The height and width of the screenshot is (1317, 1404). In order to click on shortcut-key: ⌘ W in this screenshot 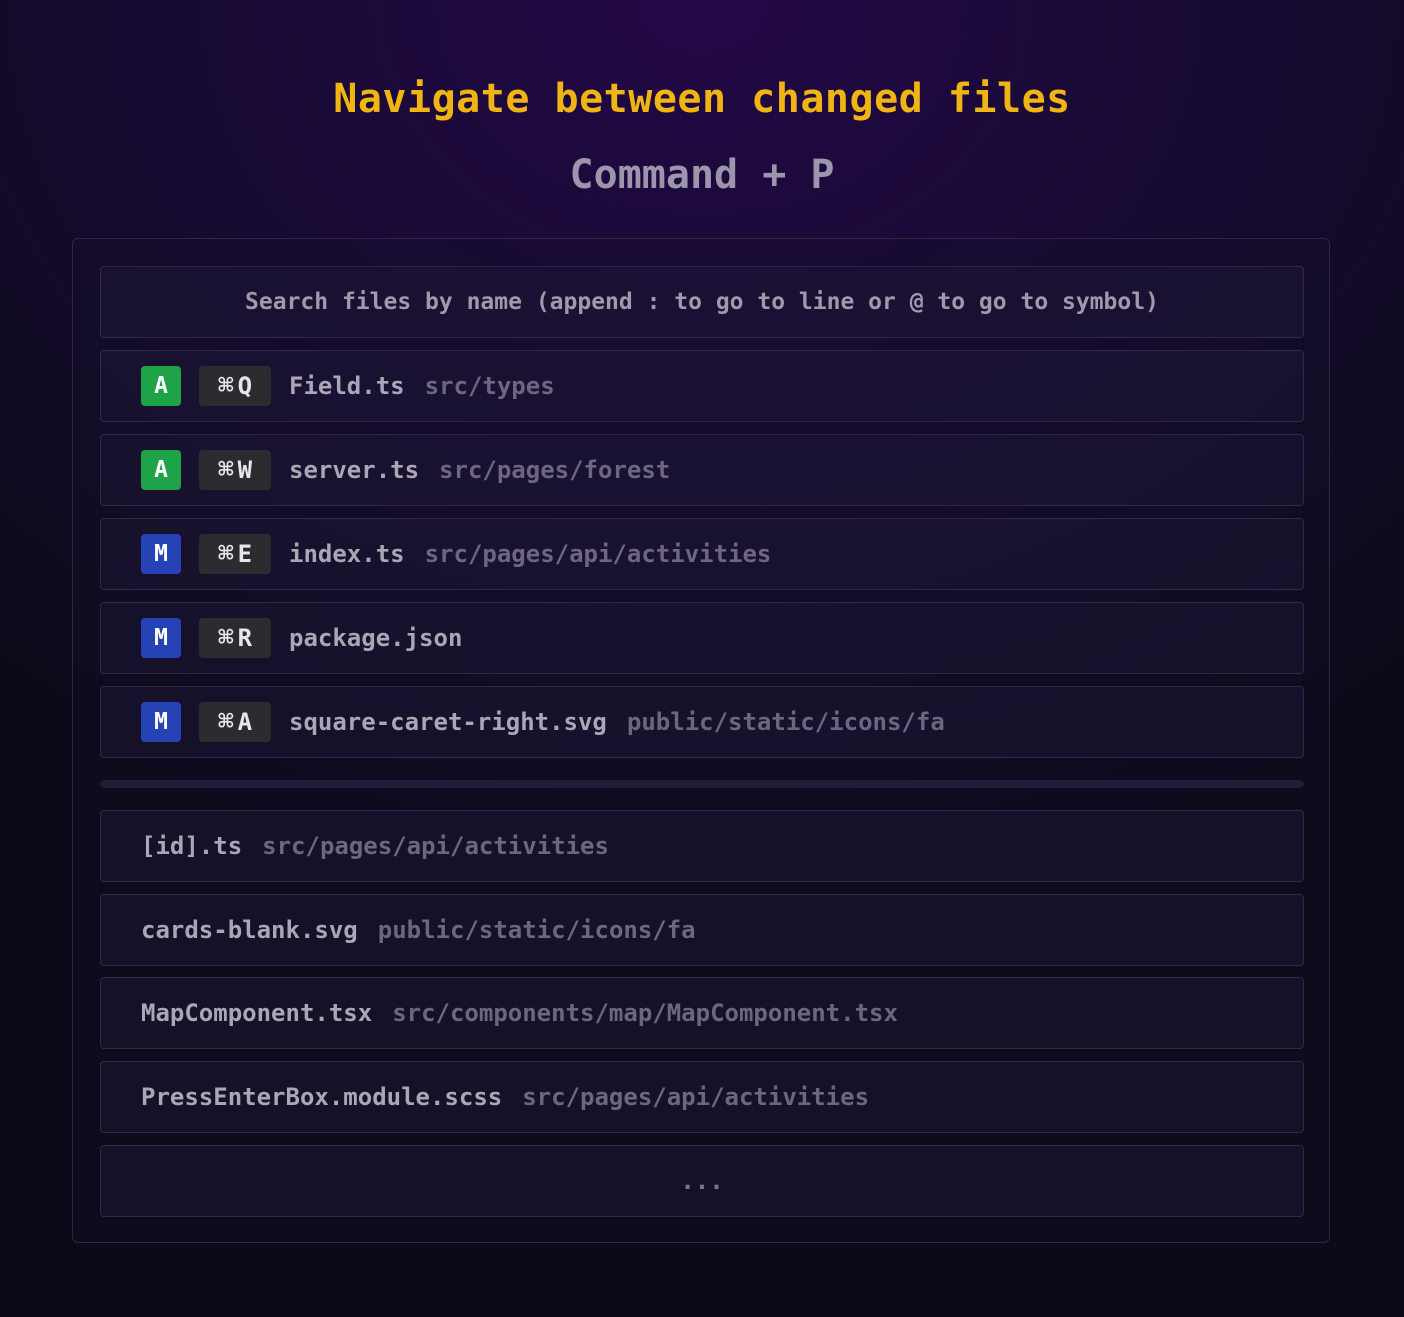, I will do `click(235, 470)`.